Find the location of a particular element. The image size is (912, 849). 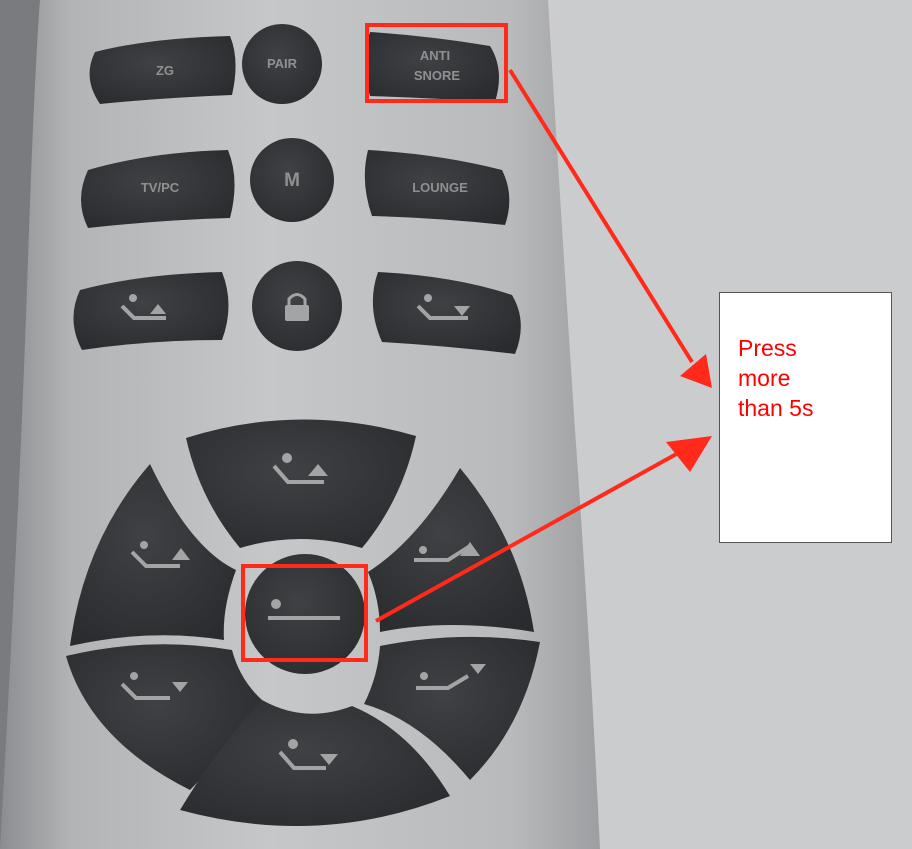

anti-snore-label-line2: SNORE is located at coordinates (437, 75).